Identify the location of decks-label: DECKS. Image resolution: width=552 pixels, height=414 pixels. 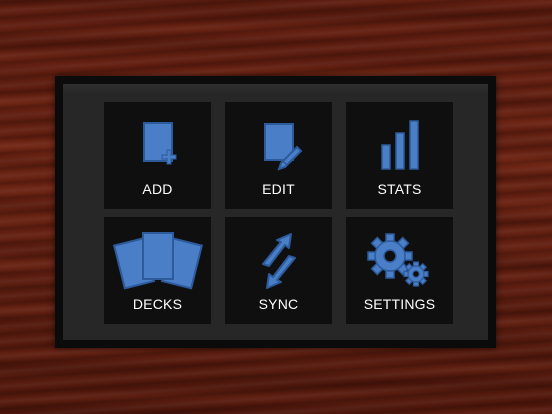
(157, 304).